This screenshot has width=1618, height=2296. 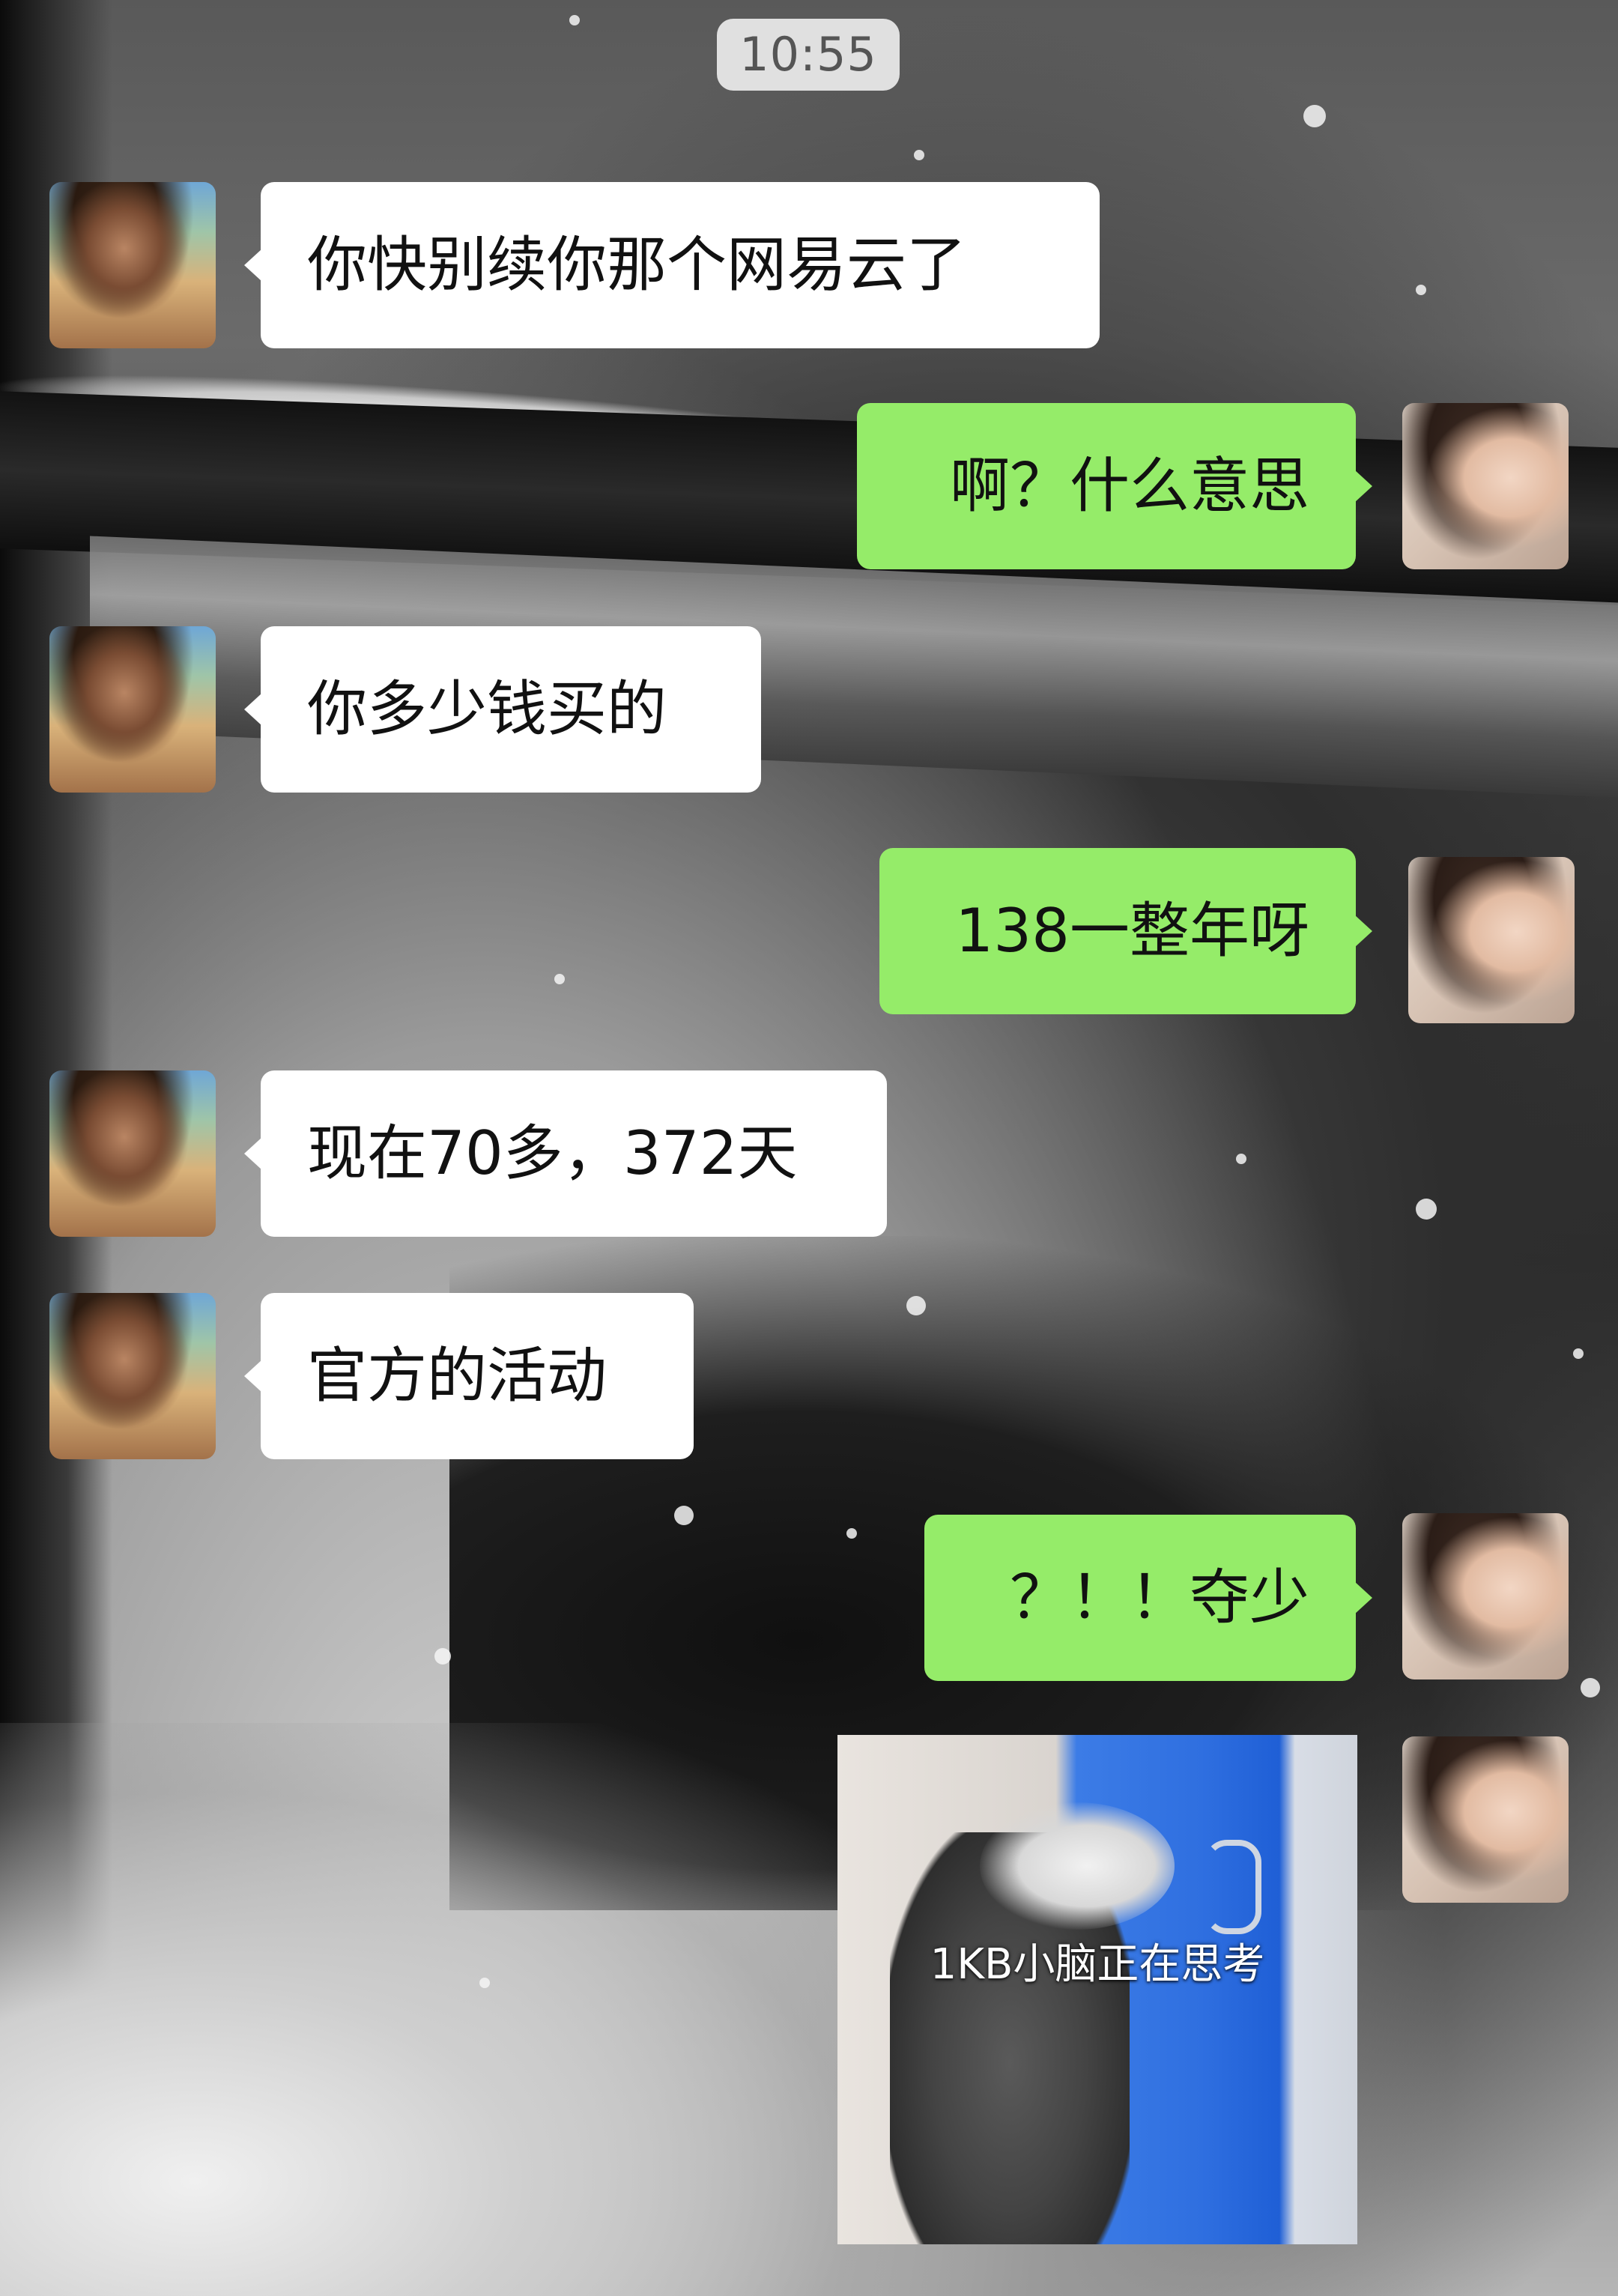 What do you see at coordinates (502, 709) in the screenshot?
I see `message-bubble-incoming: 你多少钱买的` at bounding box center [502, 709].